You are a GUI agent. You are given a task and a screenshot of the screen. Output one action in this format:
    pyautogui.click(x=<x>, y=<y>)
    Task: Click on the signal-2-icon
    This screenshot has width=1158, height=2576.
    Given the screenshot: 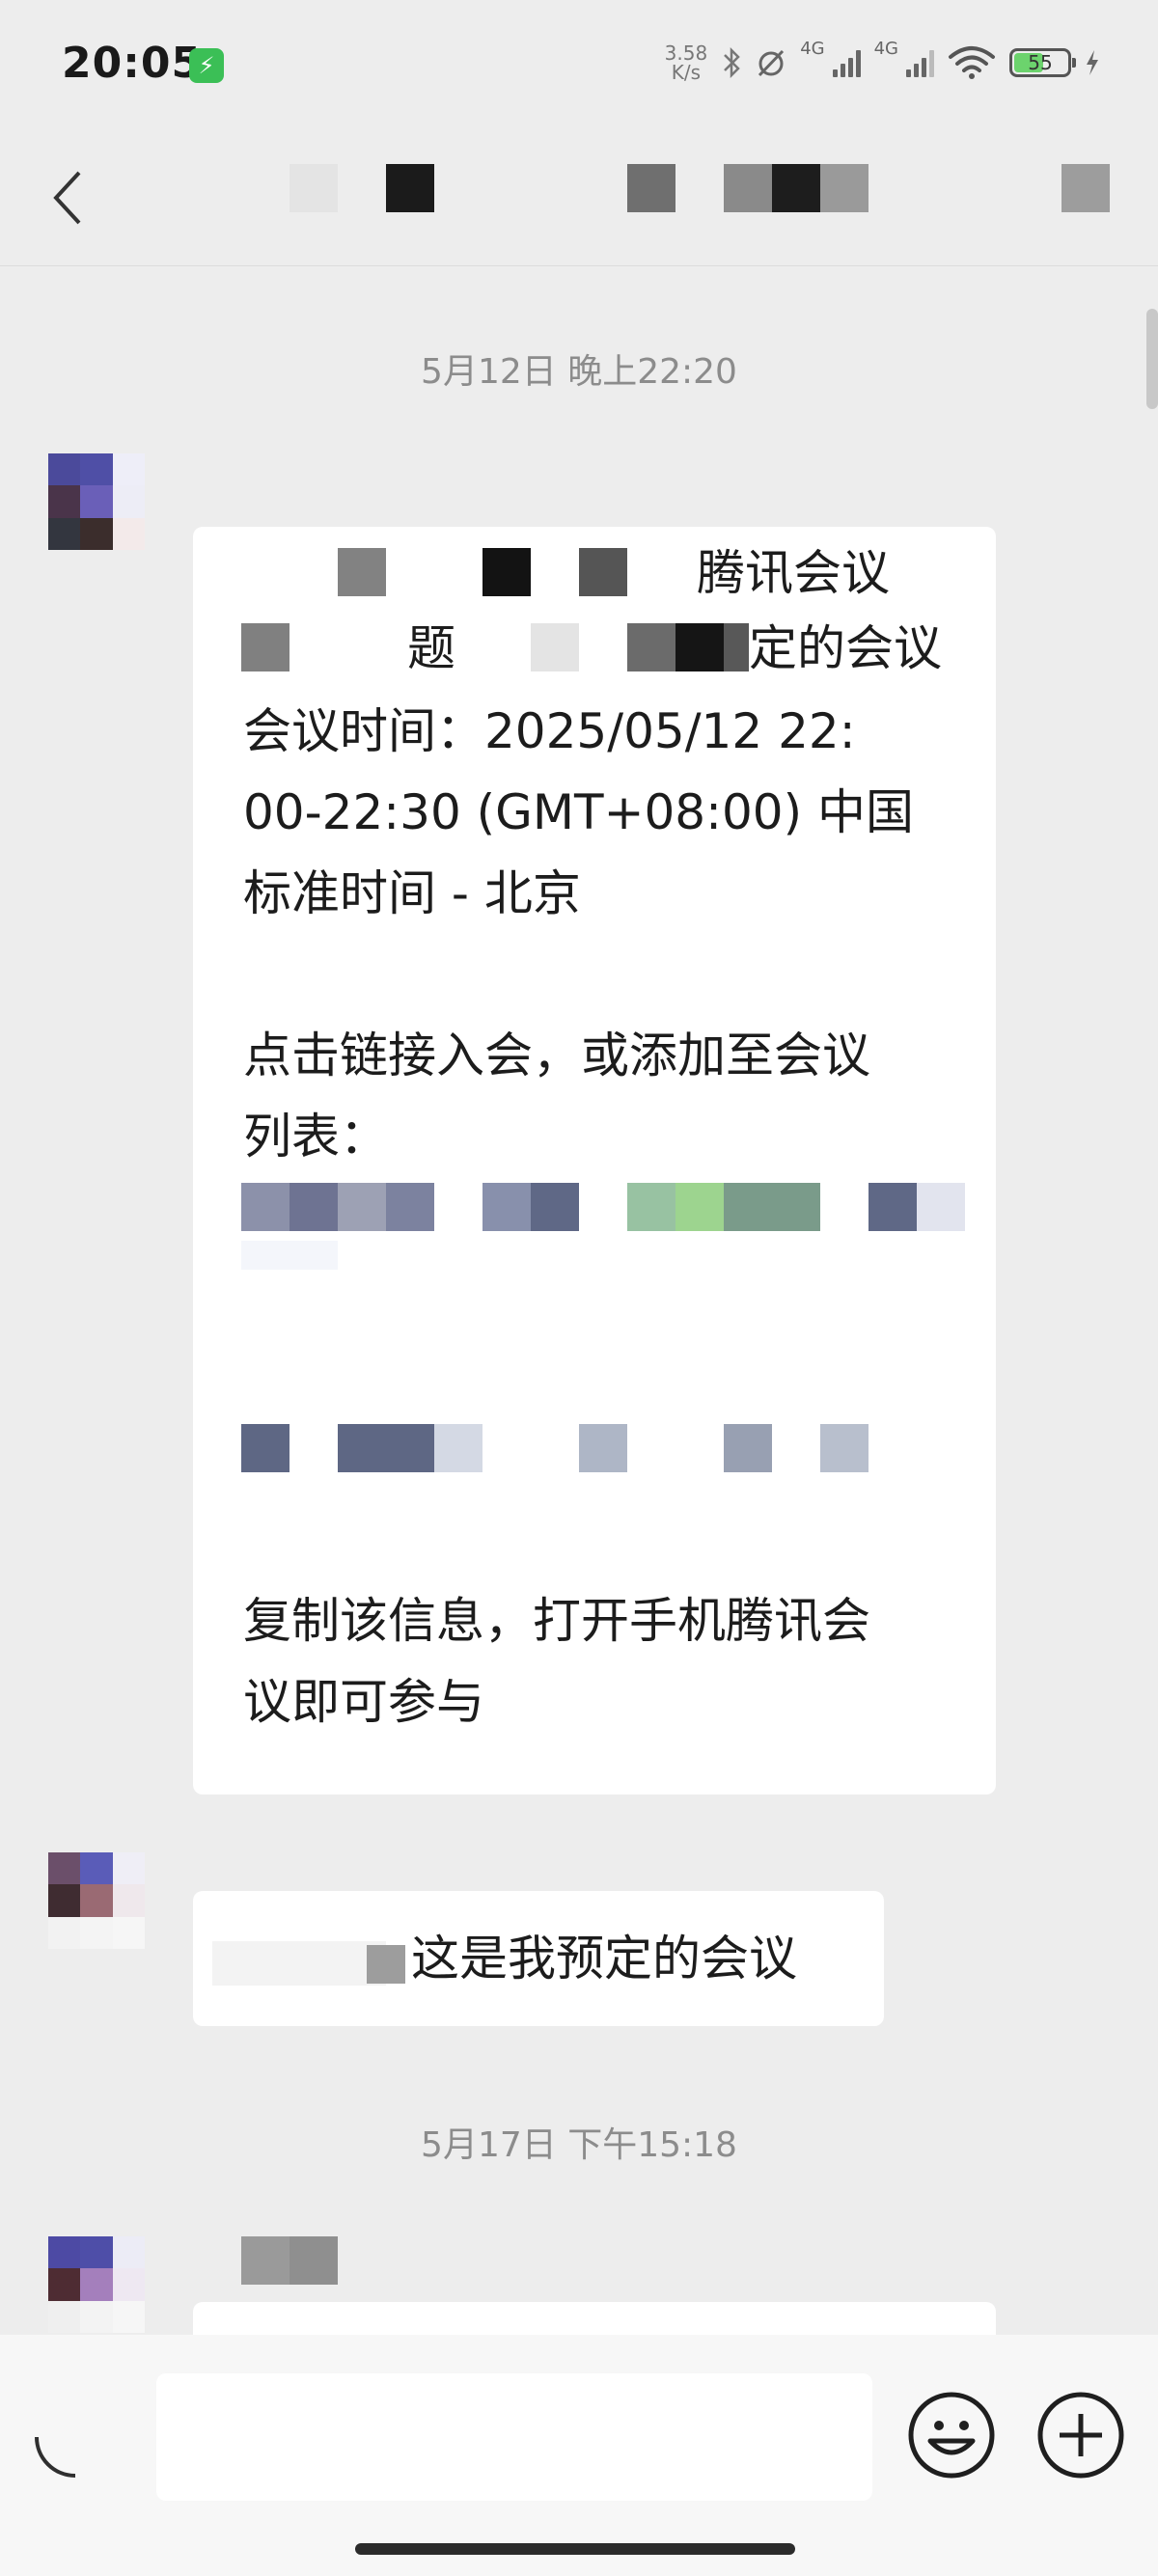 What is the action you would take?
    pyautogui.click(x=920, y=63)
    